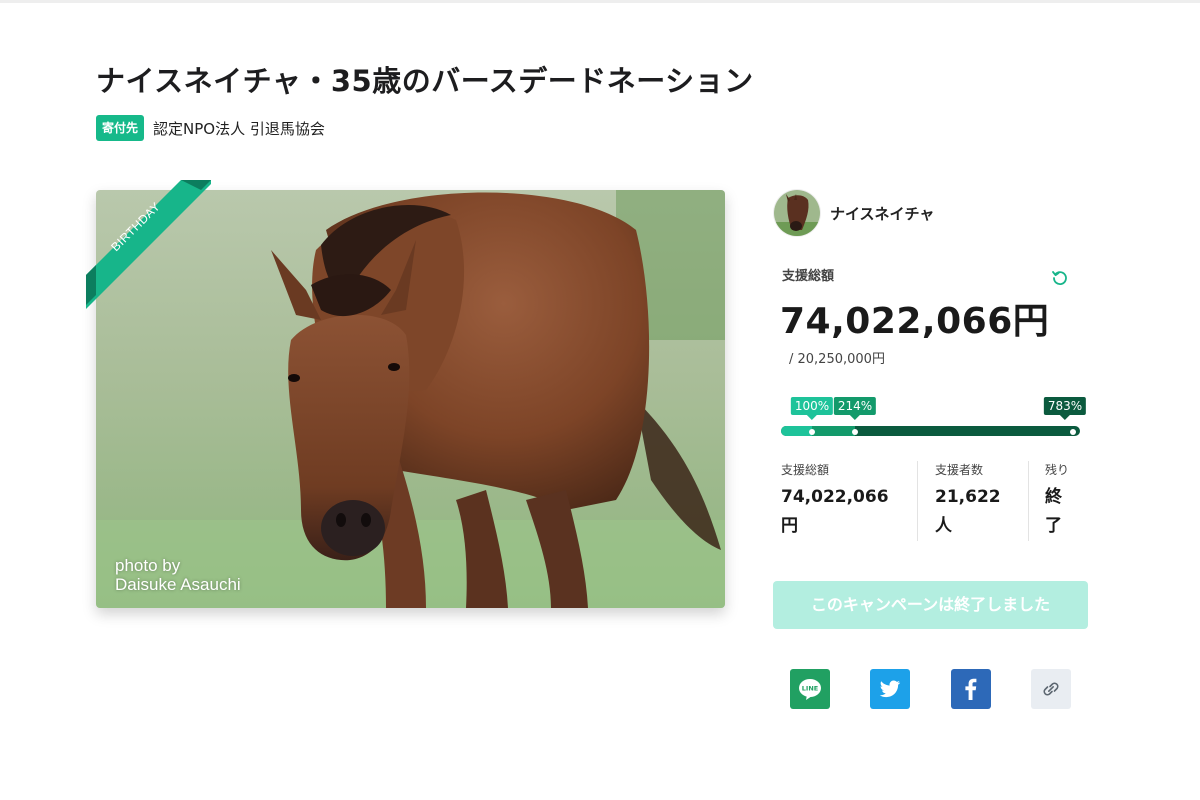 The width and height of the screenshot is (1200, 800). I want to click on facebook-icon, so click(971, 689).